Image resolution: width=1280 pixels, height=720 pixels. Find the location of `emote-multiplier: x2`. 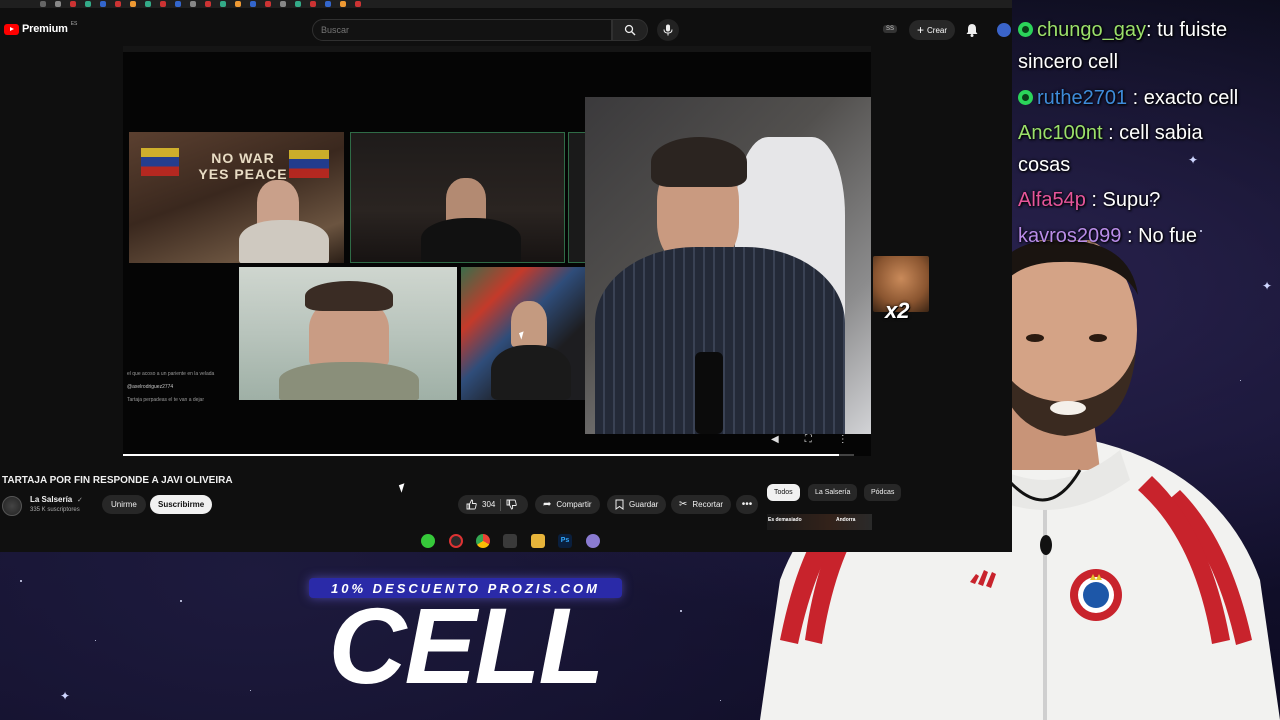

emote-multiplier: x2 is located at coordinates (897, 310).